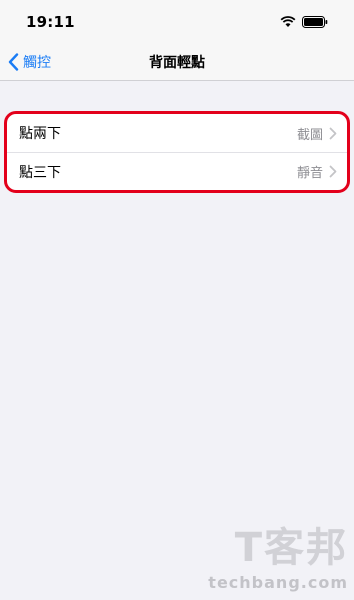  I want to click on watermark-brand: T客邦, so click(291, 548).